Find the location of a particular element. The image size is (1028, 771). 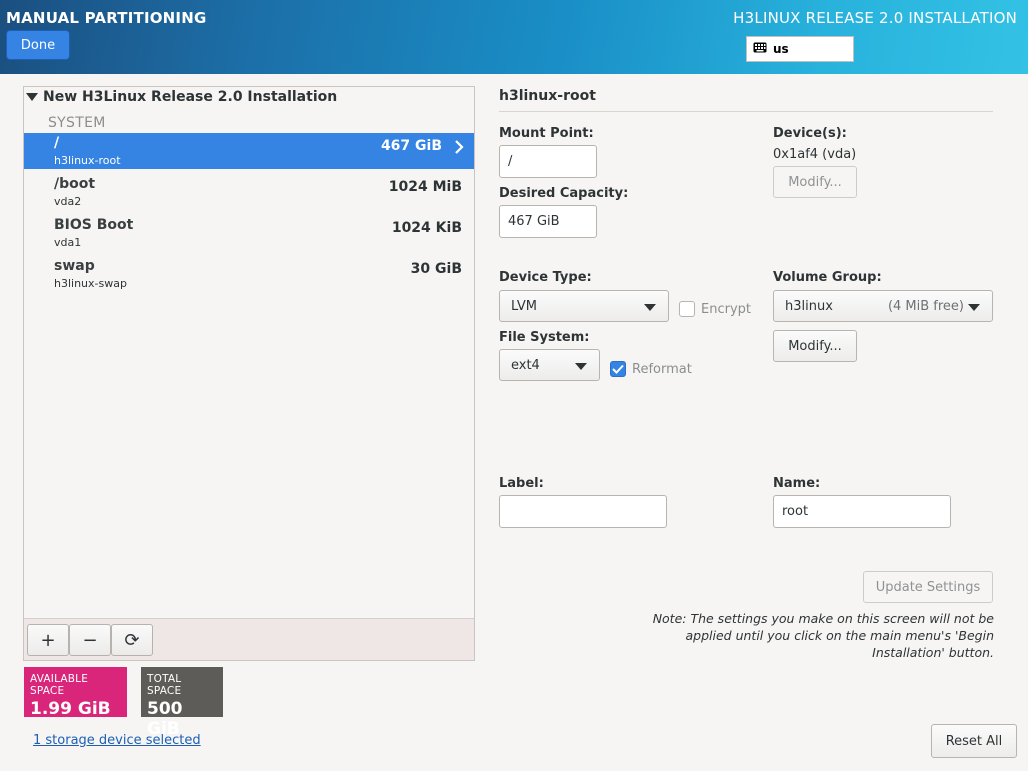

refresh-button: ⟳ is located at coordinates (132, 640).